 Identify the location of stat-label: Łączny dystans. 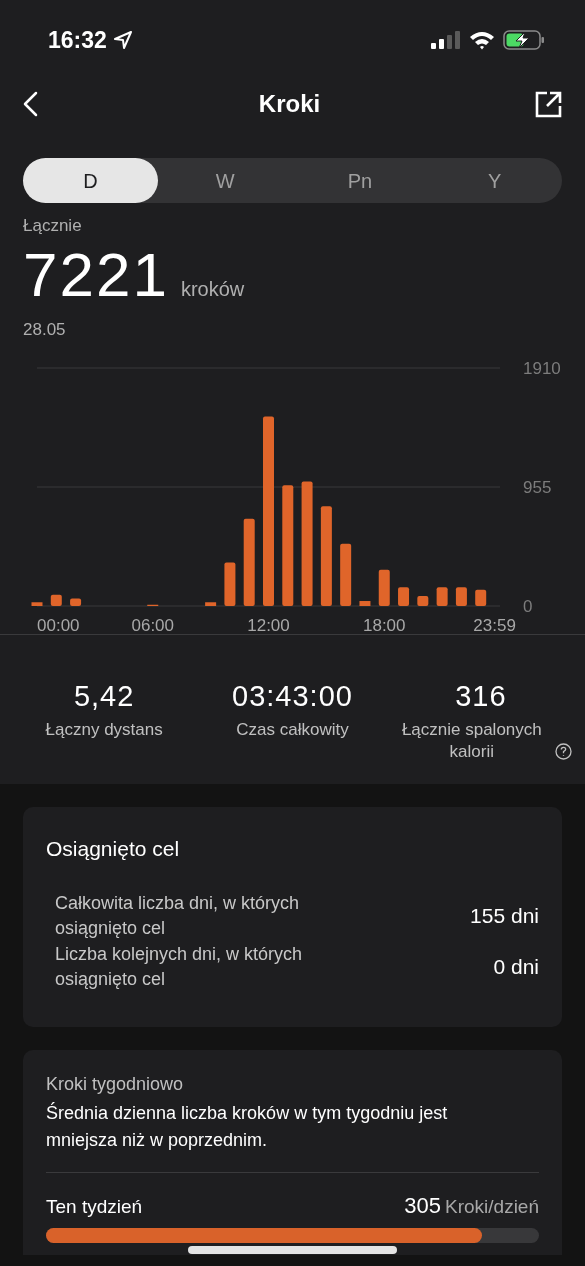
(104, 730).